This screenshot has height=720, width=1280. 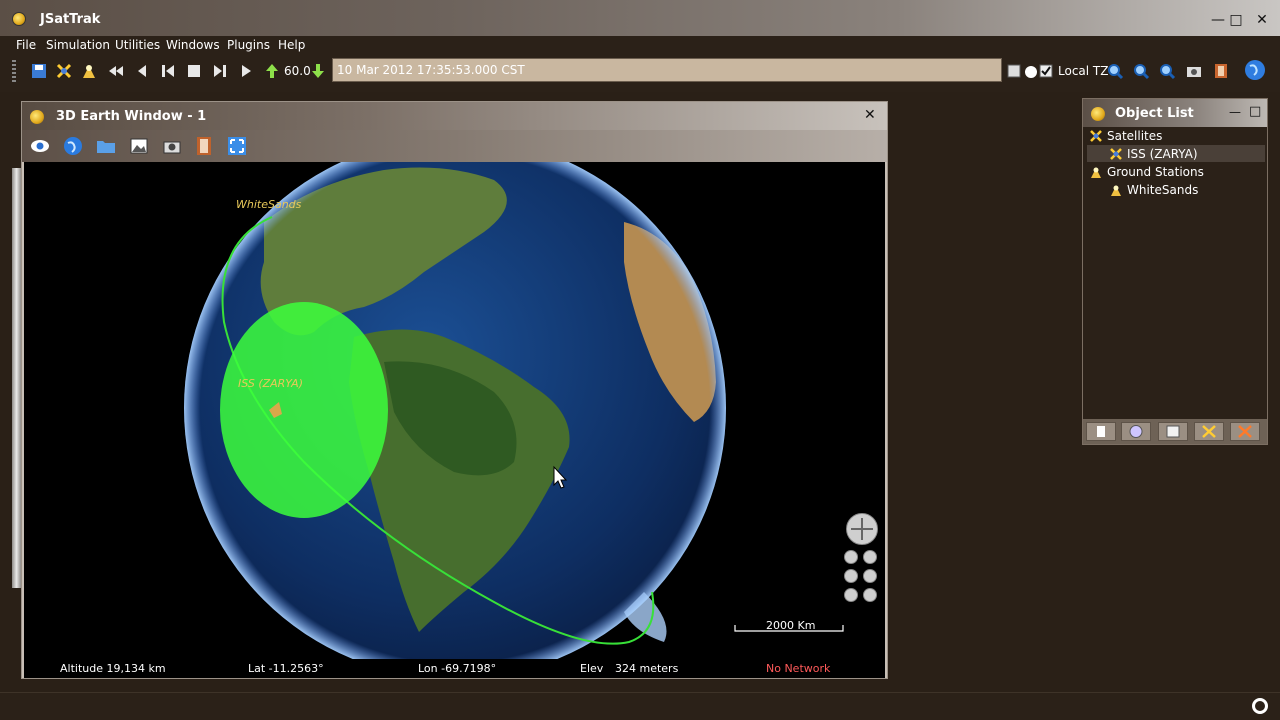 I want to click on custom-satellite-button, so click(x=1245, y=431).